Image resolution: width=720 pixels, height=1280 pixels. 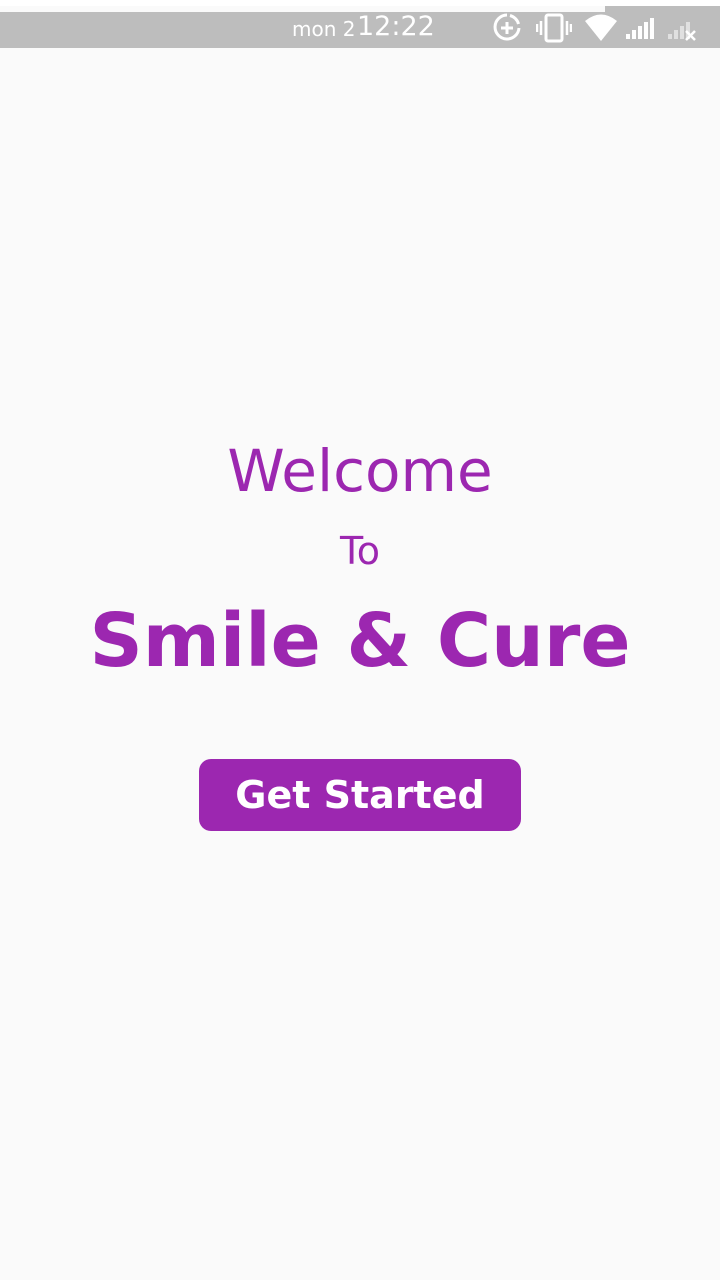 I want to click on status-date: mon 2, so click(x=324, y=29).